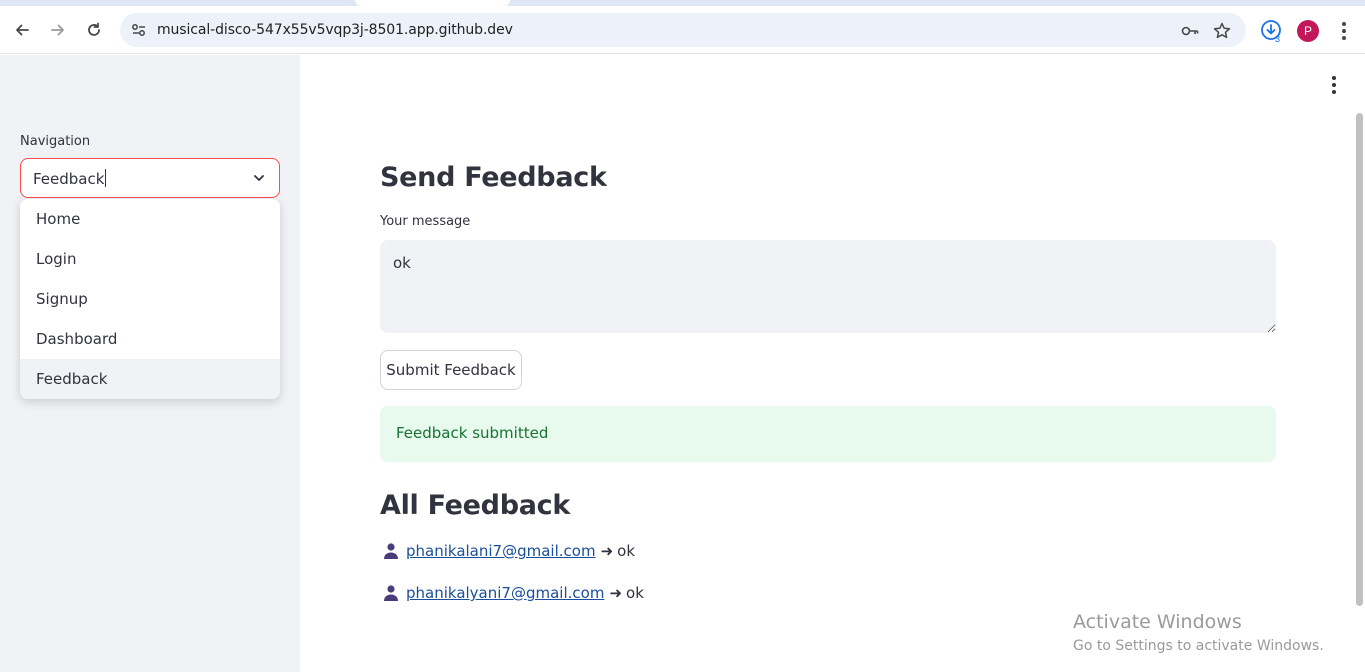  I want to click on text-caret, so click(106, 178).